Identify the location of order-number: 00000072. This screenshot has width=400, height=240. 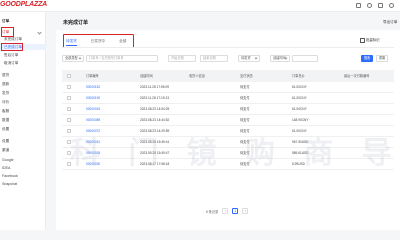
(93, 131).